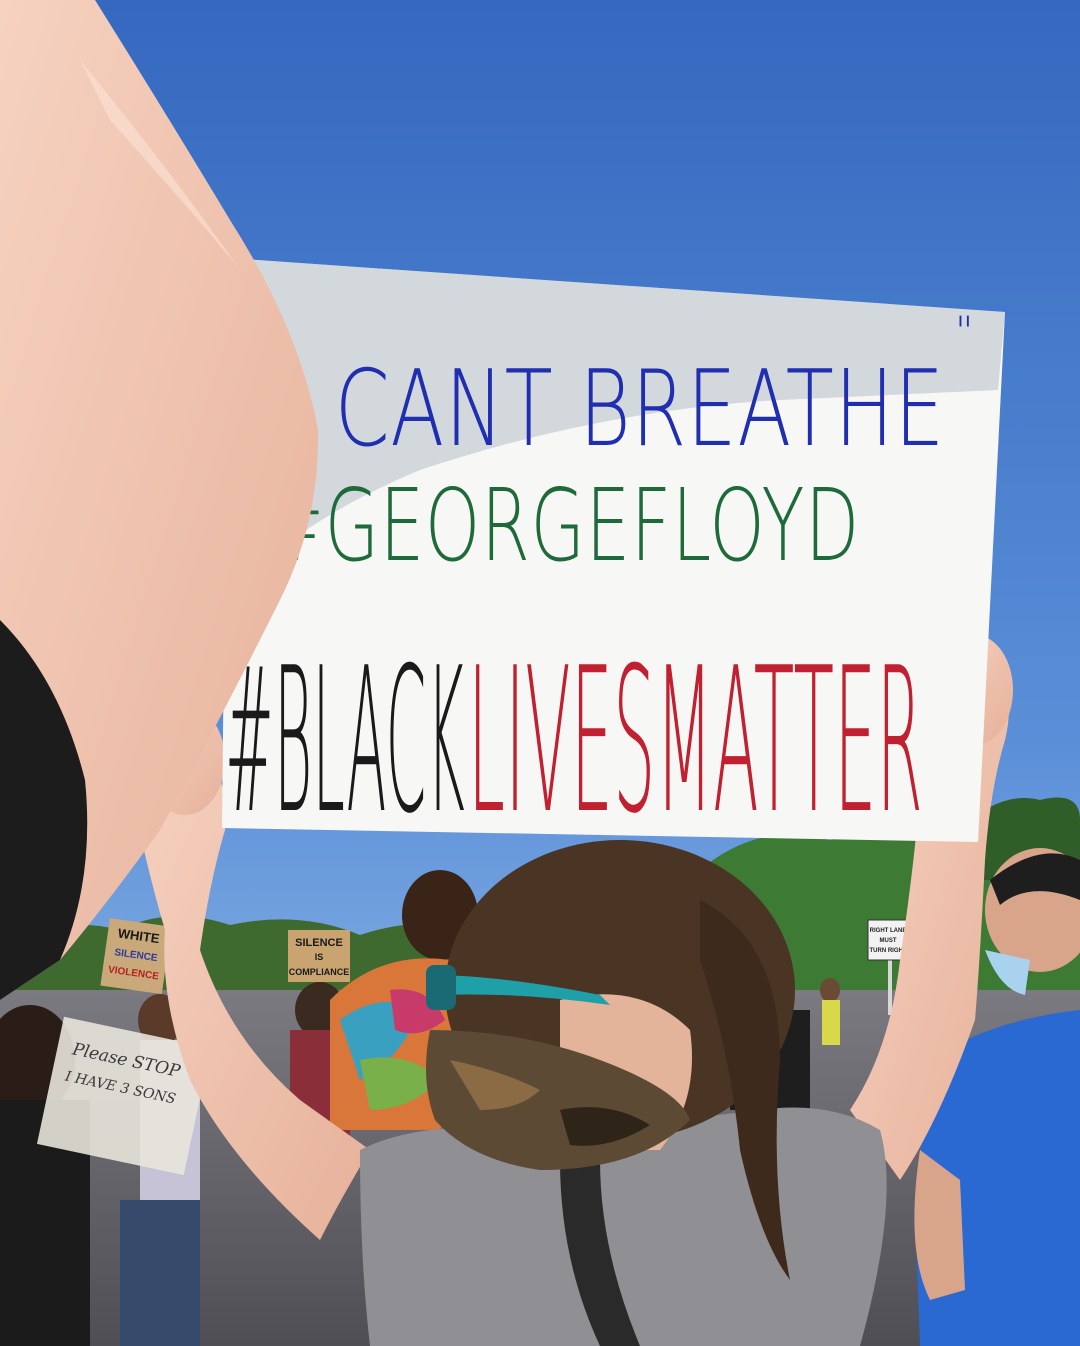 The height and width of the screenshot is (1346, 1080). What do you see at coordinates (319, 943) in the screenshot?
I see `silence-sign-line1: SILENCE` at bounding box center [319, 943].